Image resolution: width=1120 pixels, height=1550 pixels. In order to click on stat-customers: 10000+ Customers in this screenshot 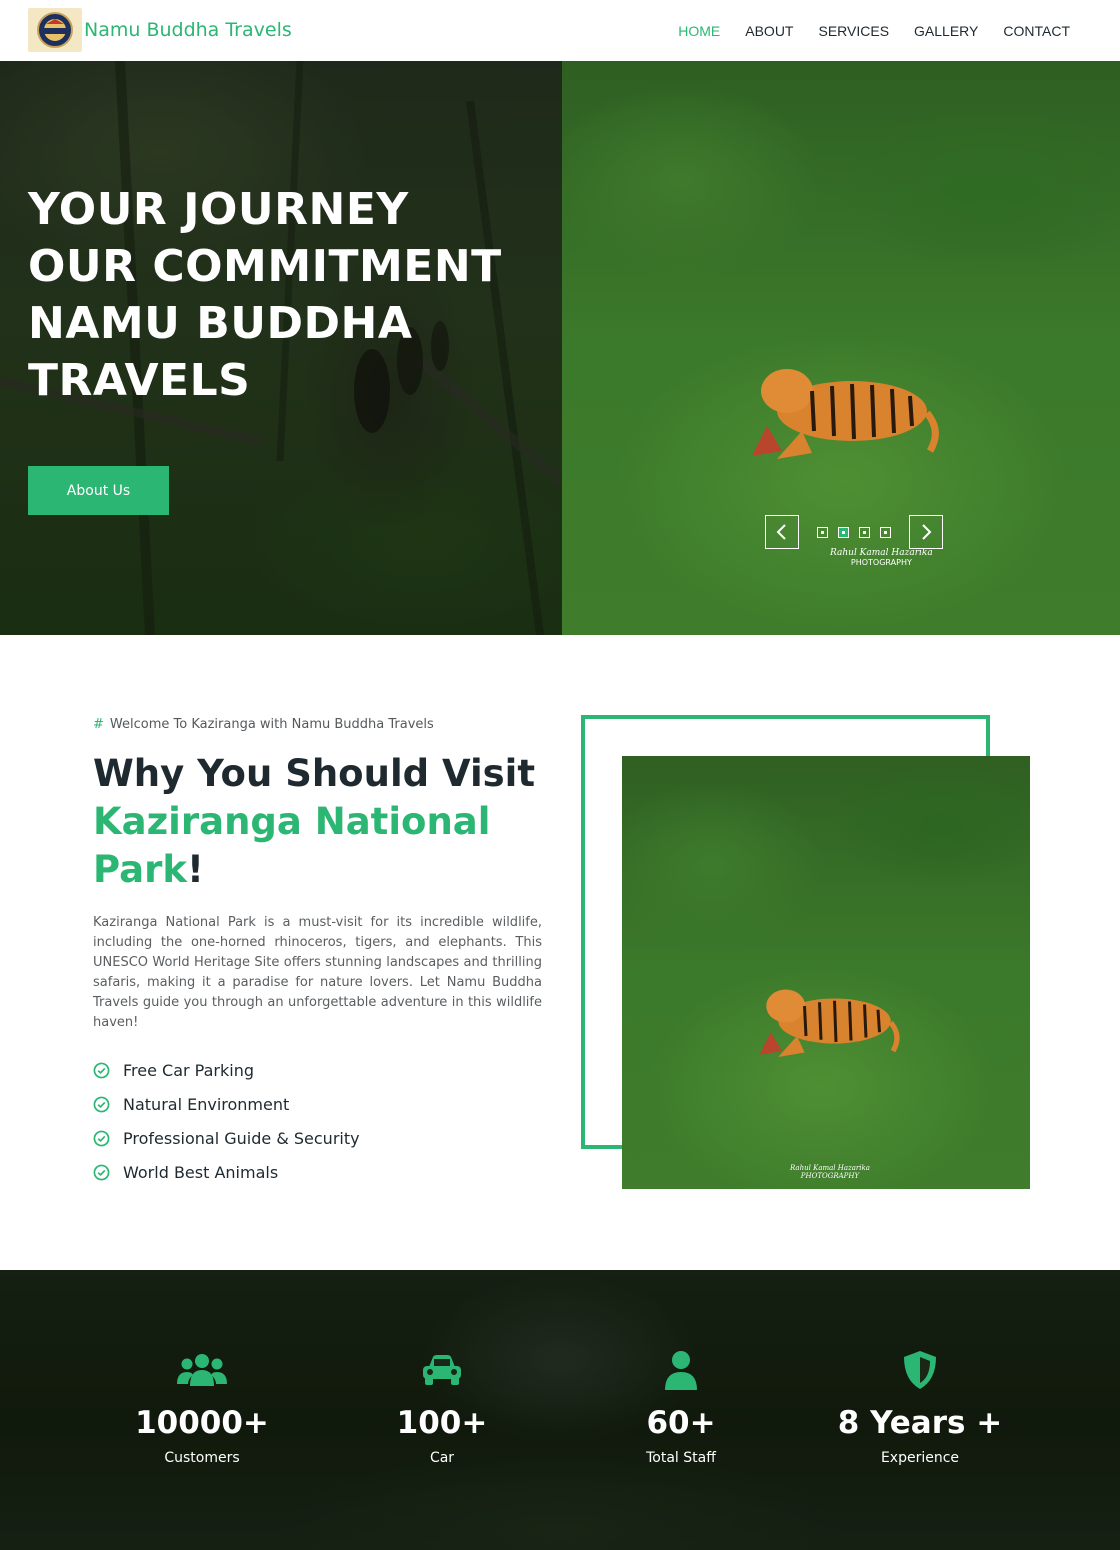, I will do `click(202, 1408)`.